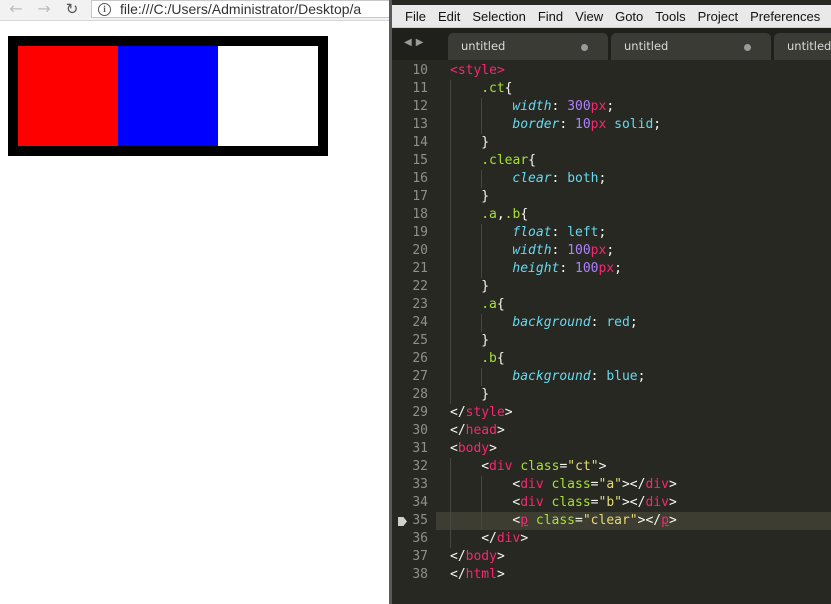 Image resolution: width=831 pixels, height=604 pixels. I want to click on code-token: "clear", so click(610, 520).